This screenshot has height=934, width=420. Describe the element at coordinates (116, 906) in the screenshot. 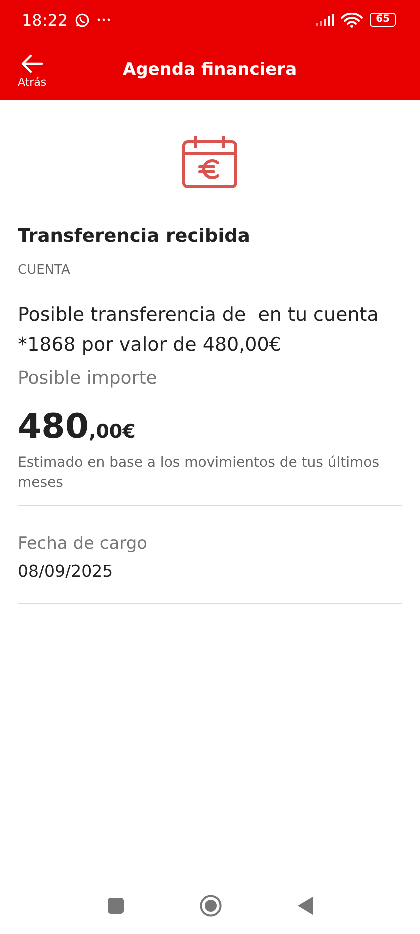

I see `recent-apps-icon` at that location.